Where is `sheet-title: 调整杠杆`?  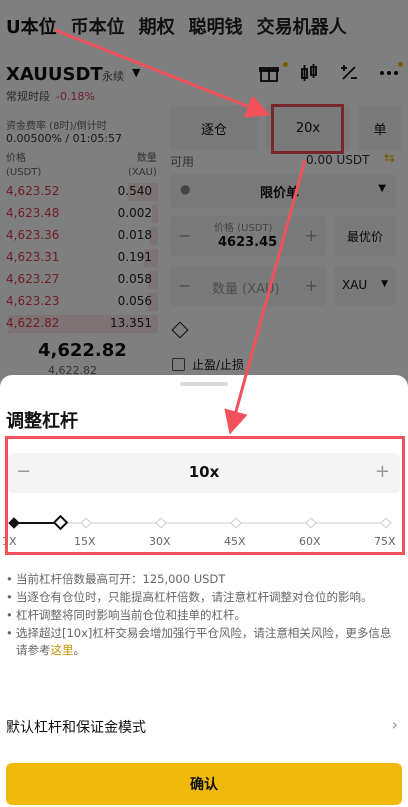 sheet-title: 调整杠杆 is located at coordinates (42, 421).